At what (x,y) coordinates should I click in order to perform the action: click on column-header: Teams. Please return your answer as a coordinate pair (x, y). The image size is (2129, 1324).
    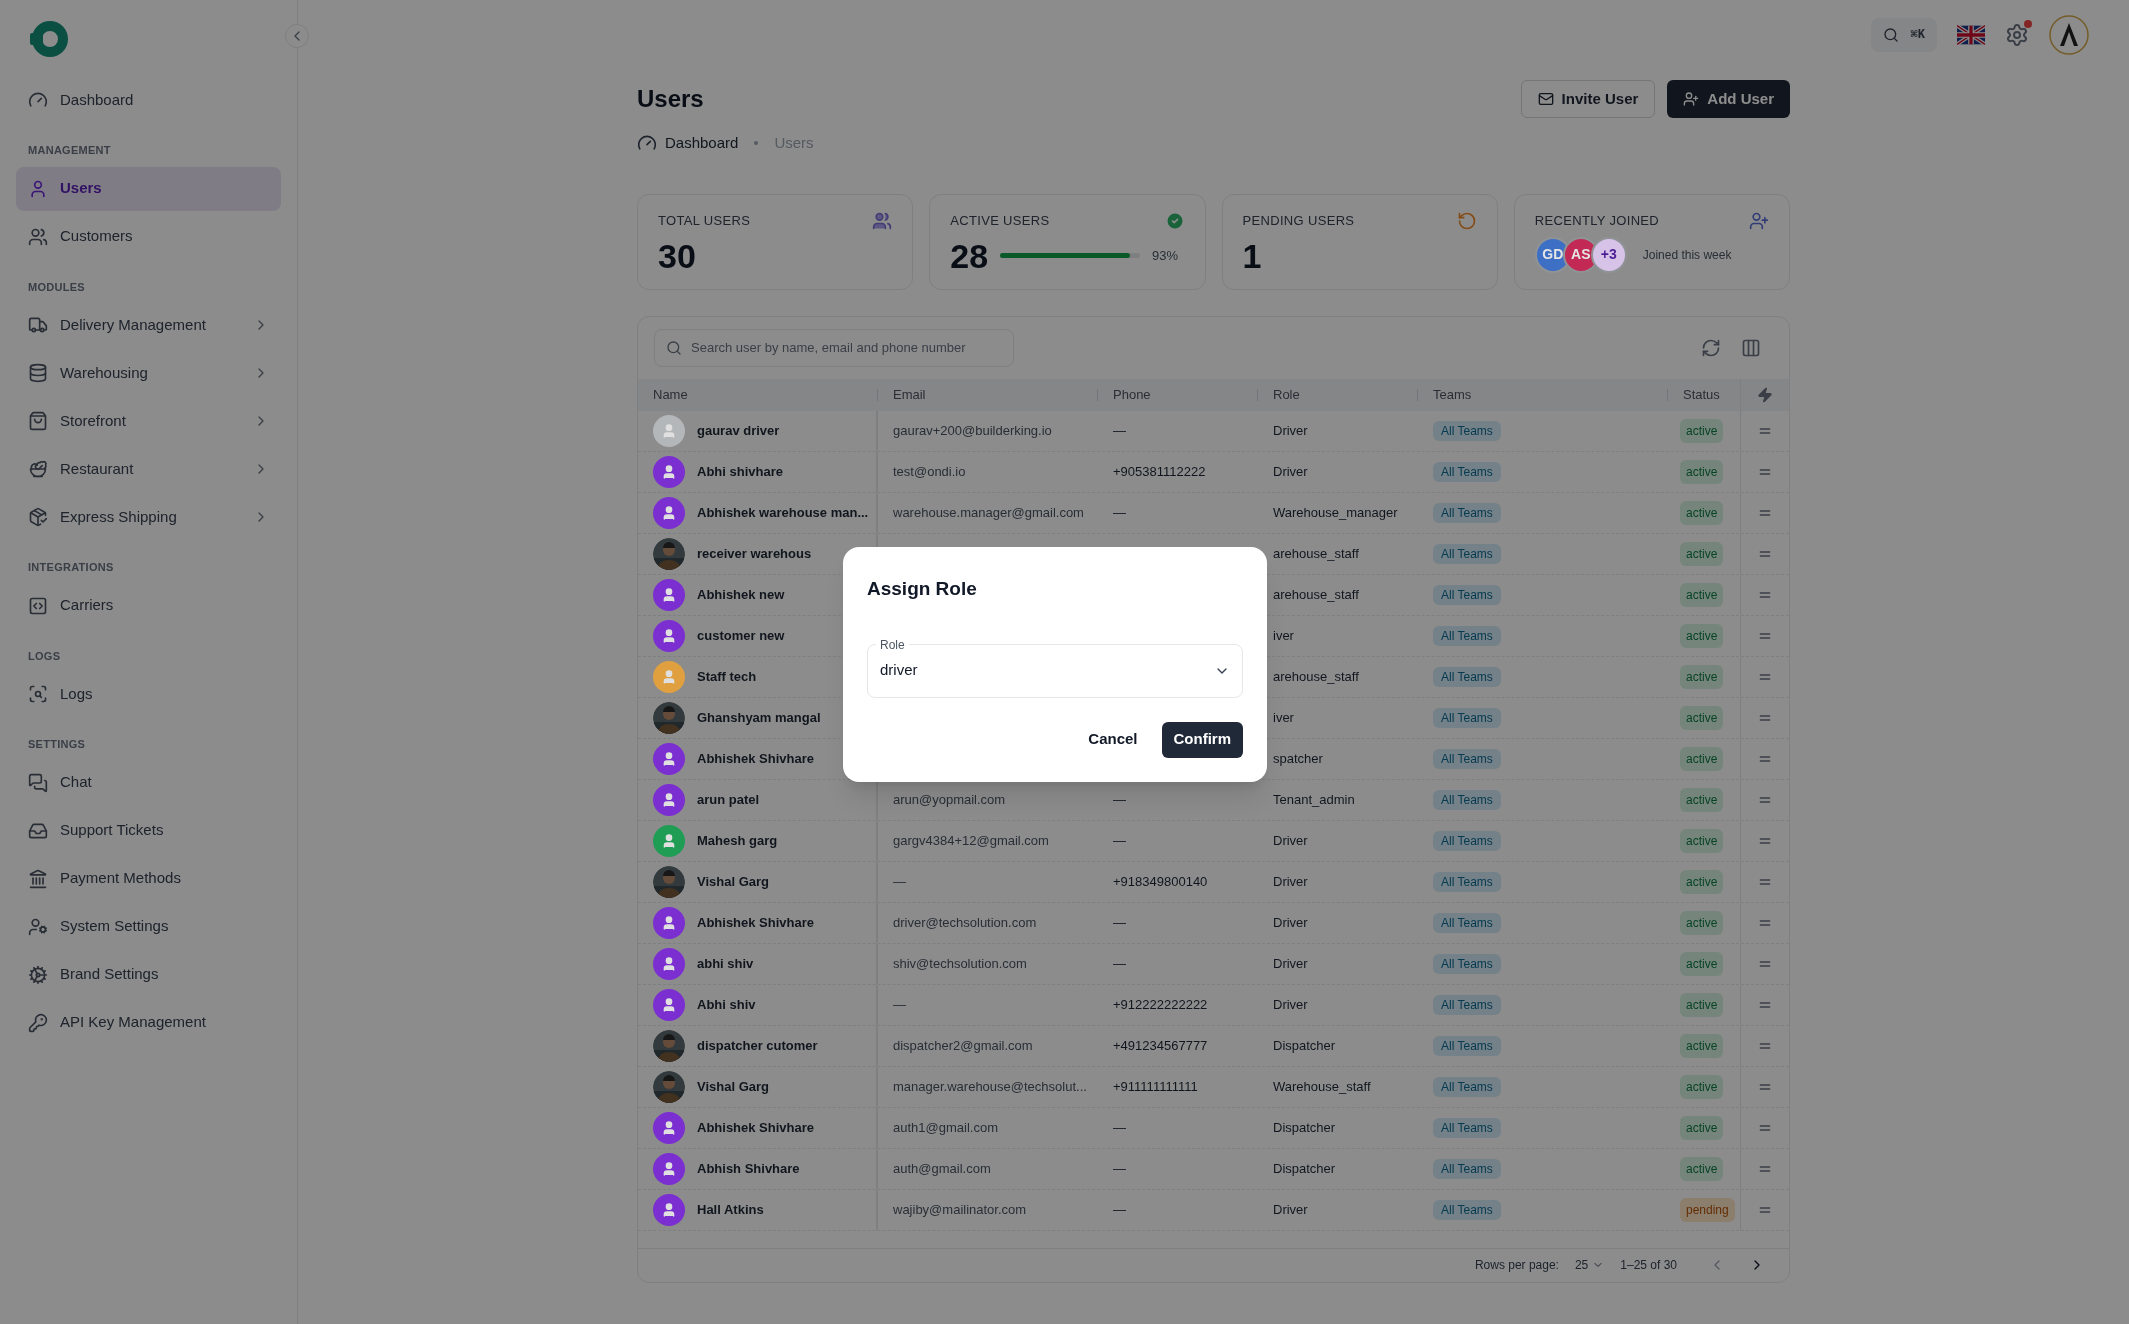
    Looking at the image, I should click on (1452, 394).